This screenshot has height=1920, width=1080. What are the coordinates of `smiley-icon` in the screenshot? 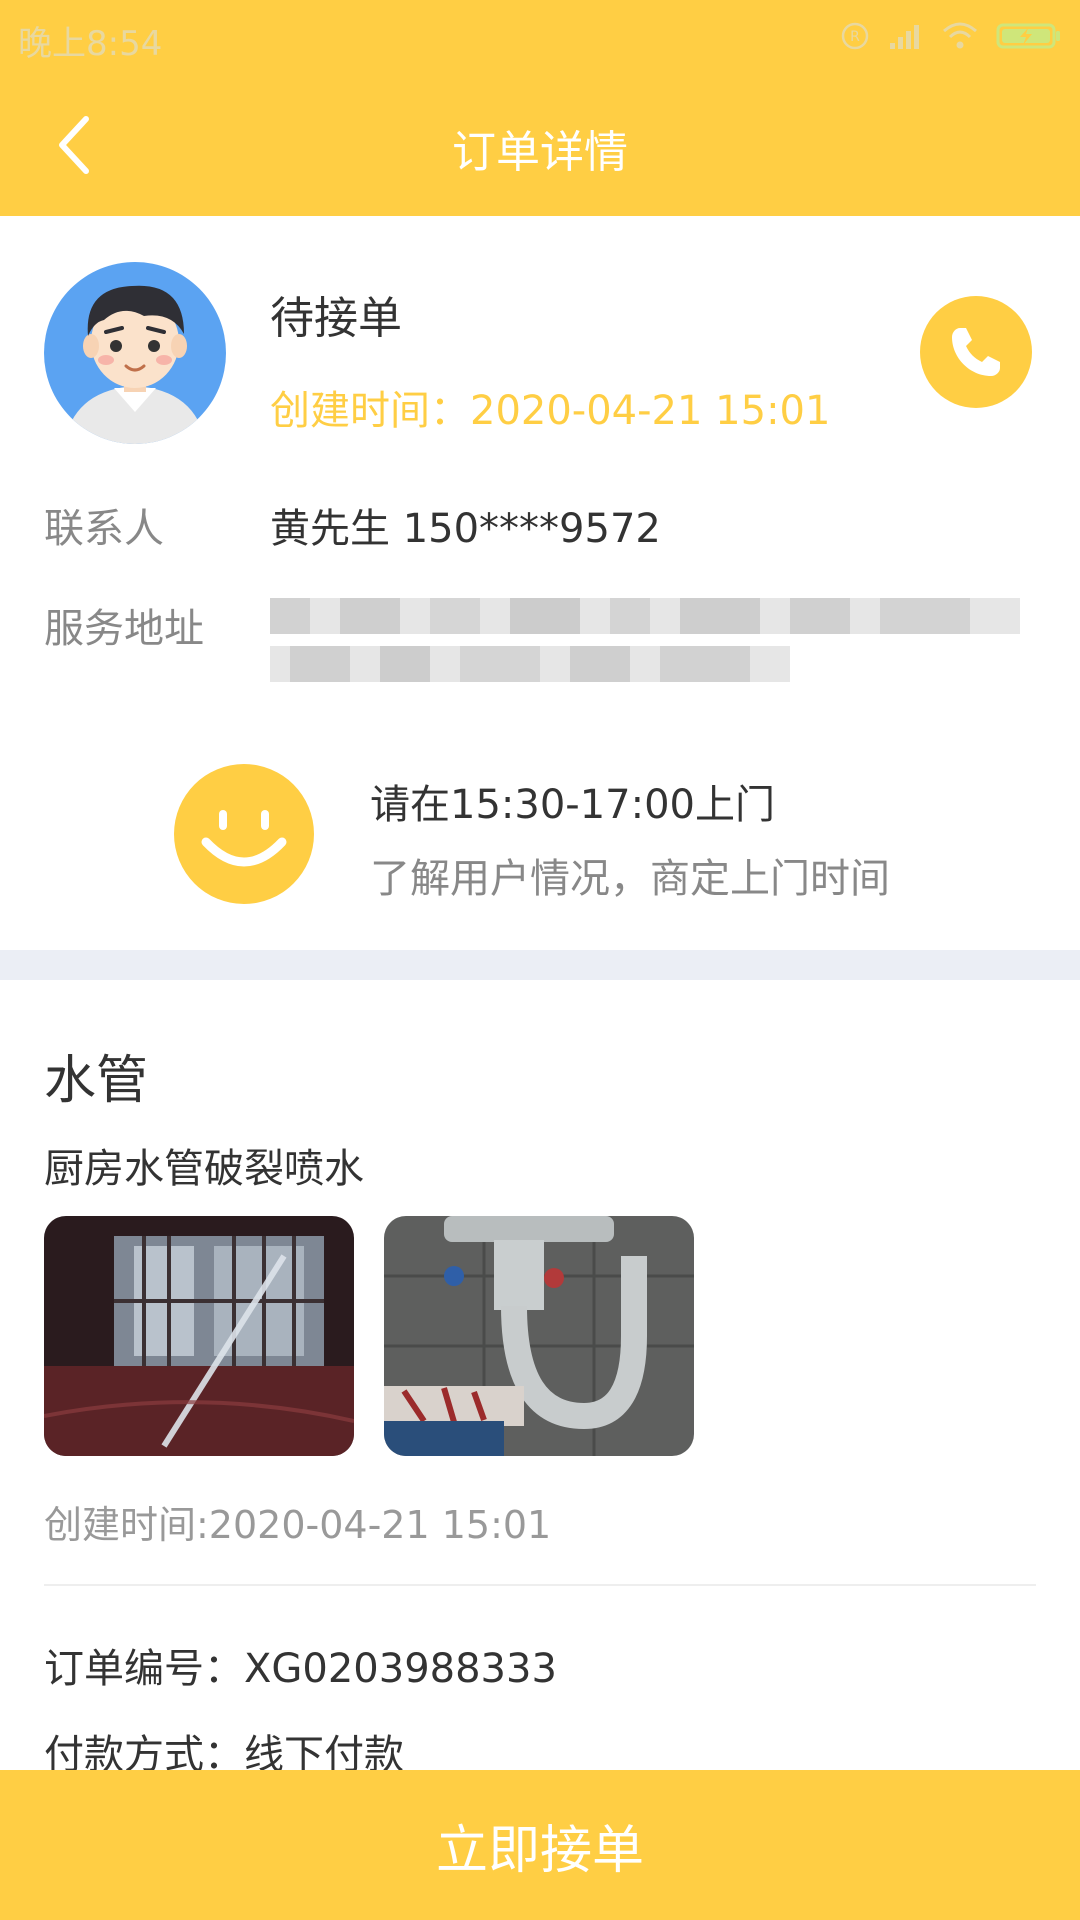 It's located at (244, 834).